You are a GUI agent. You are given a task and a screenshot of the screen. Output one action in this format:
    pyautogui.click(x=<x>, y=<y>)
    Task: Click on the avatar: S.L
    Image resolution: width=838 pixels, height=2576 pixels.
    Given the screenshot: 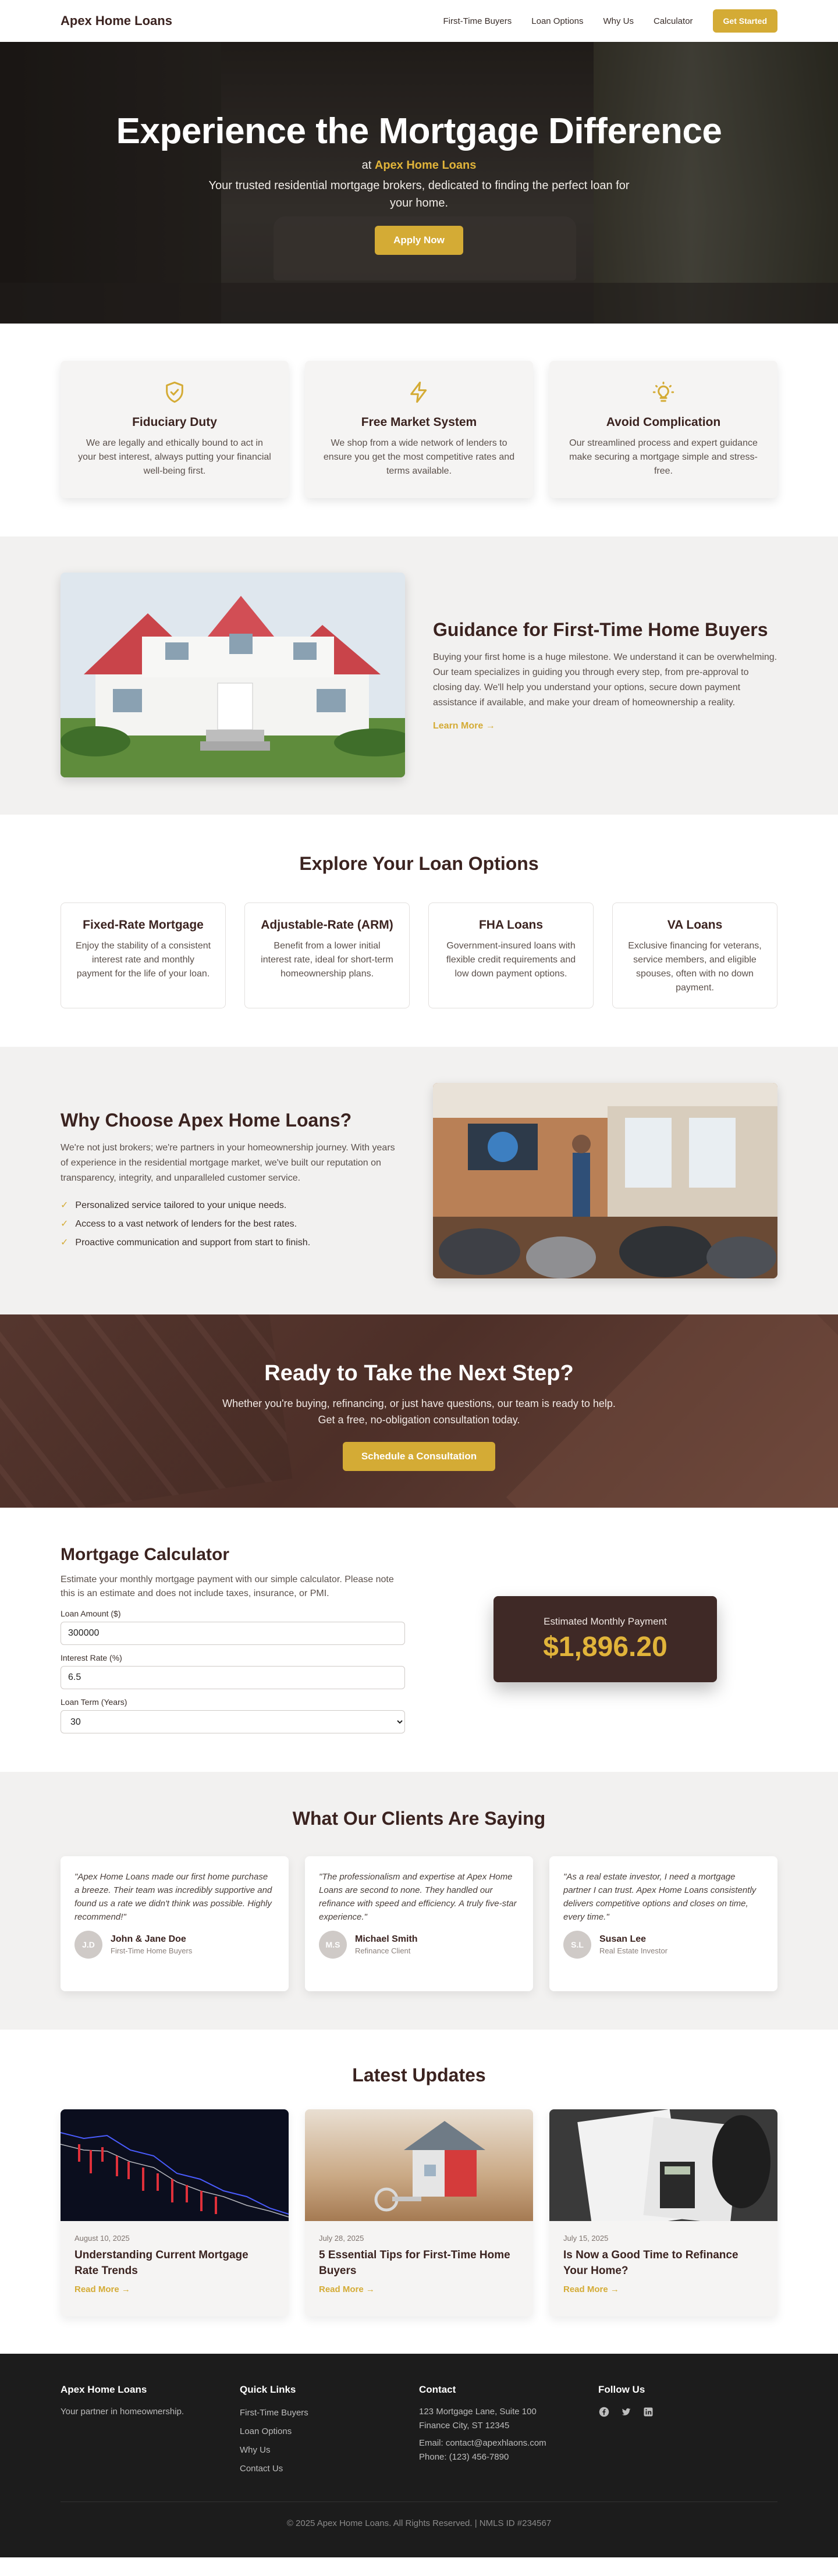 What is the action you would take?
    pyautogui.click(x=577, y=1945)
    